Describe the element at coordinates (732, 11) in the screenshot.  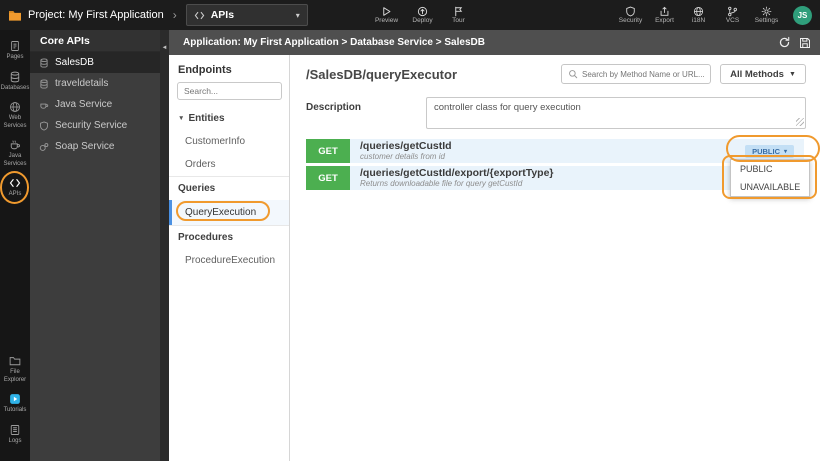
I see `vcs-icon` at that location.